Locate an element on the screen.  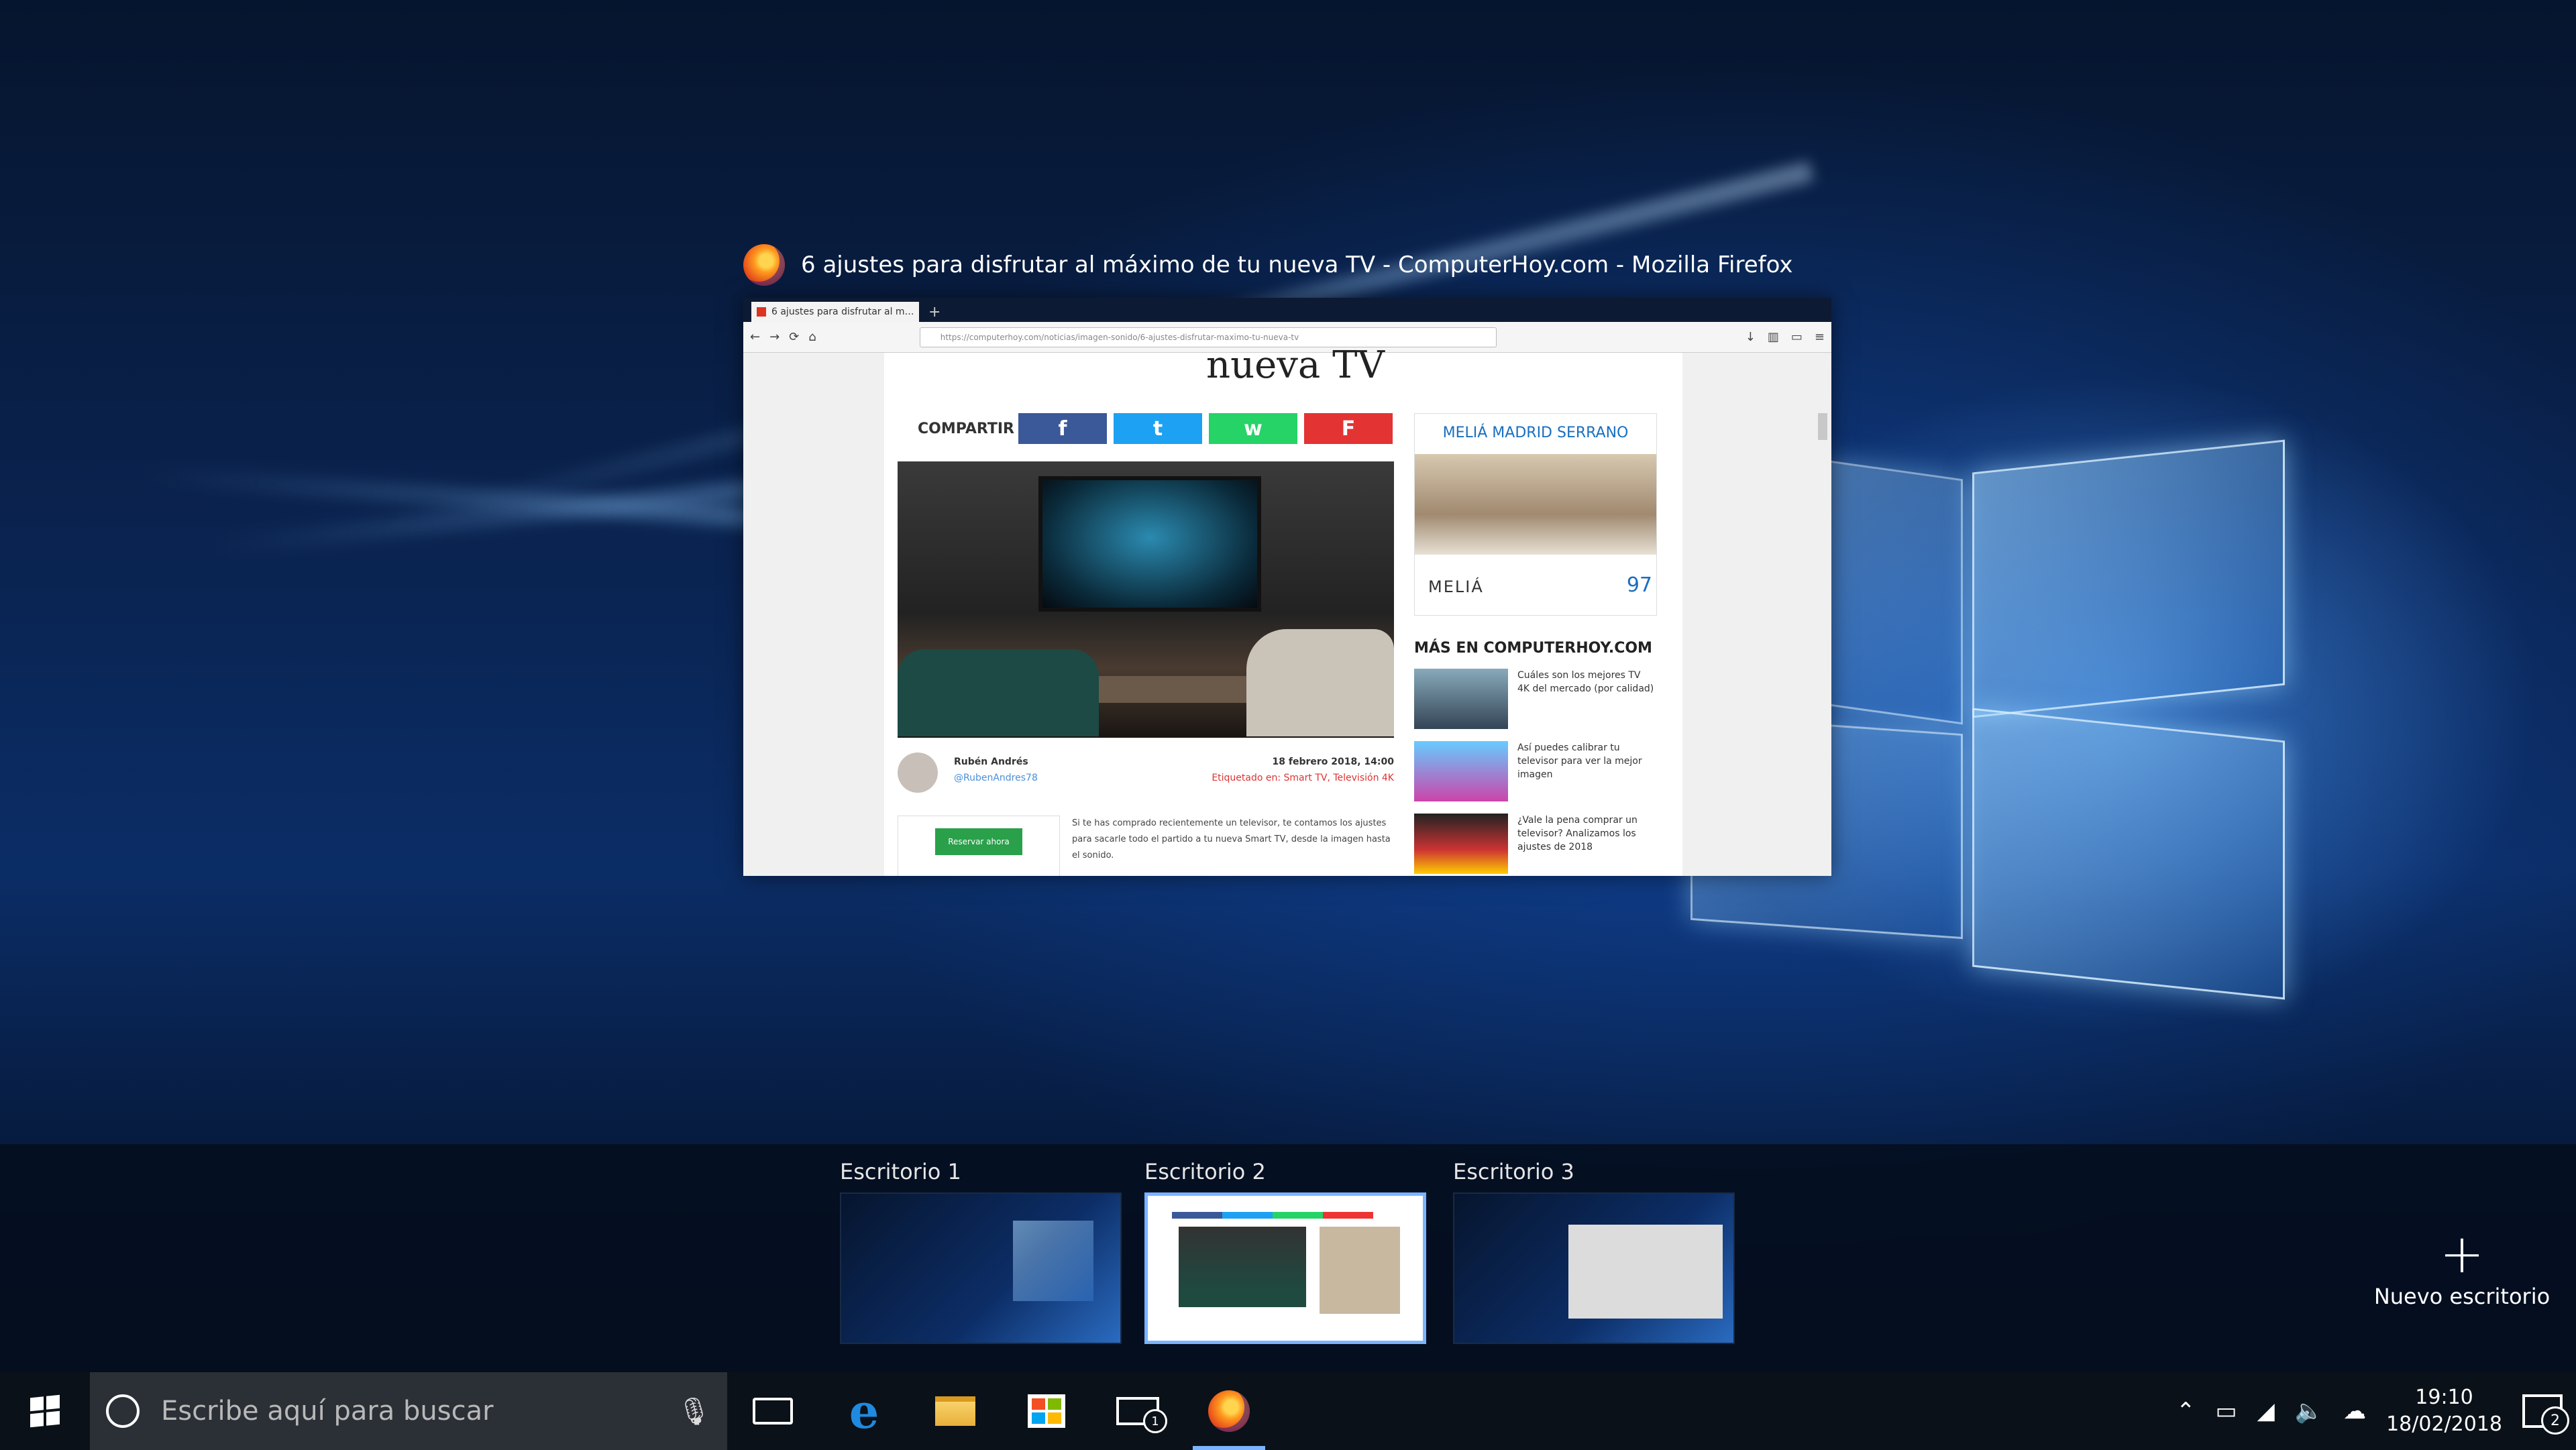
file-explorer-button is located at coordinates (955, 1411).